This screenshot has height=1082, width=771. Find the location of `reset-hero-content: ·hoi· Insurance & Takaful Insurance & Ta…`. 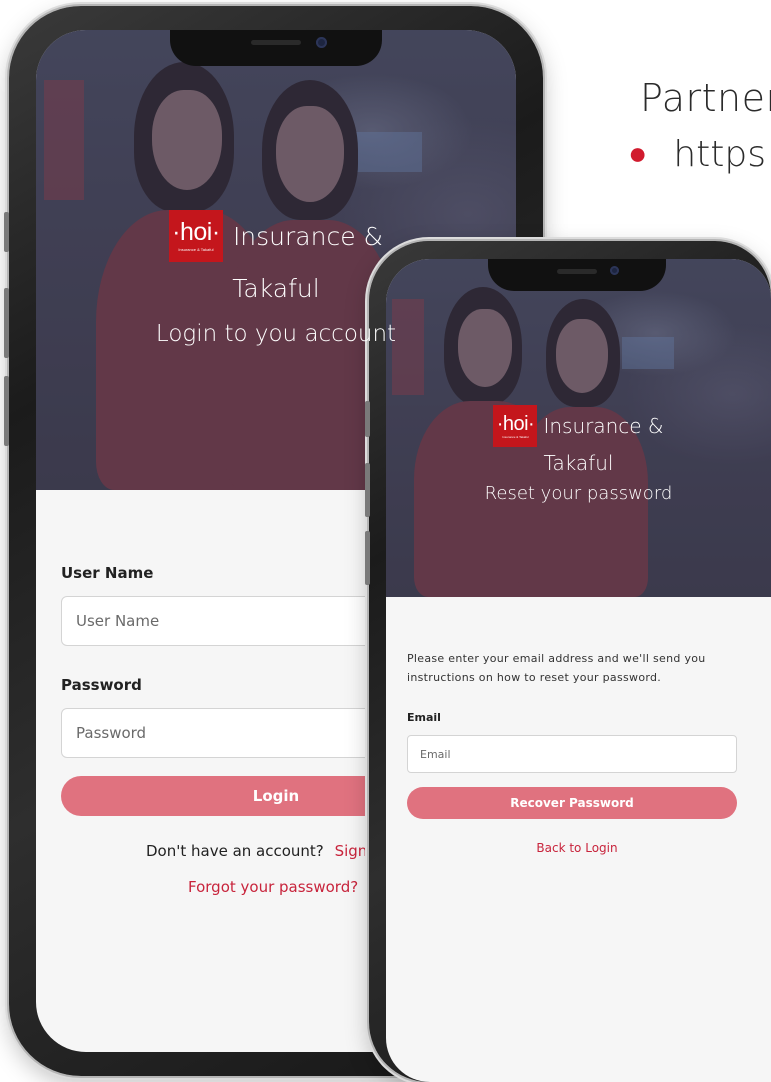

reset-hero-content: ·hoi· Insurance & Takaful Insurance & Ta… is located at coordinates (578, 454).